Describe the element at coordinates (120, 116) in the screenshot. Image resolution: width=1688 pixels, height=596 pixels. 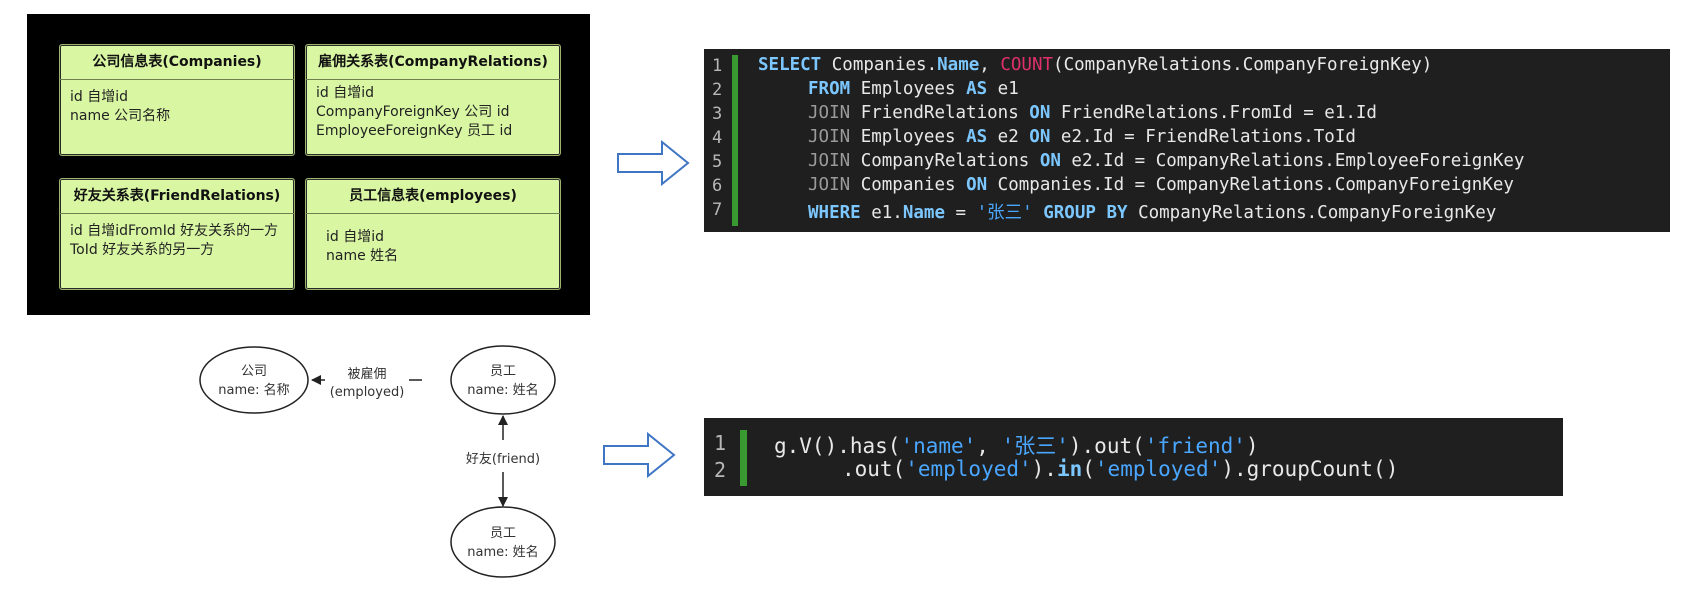
I see `field-row: name 公司名称` at that location.